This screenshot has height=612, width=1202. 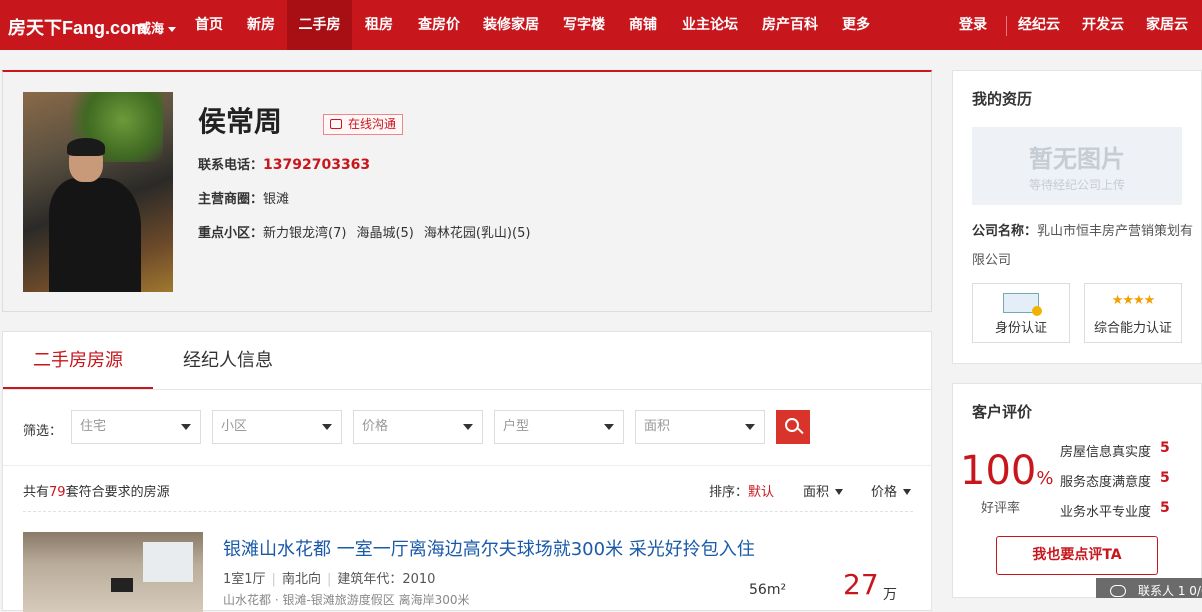 I want to click on city-selector: 威海, so click(x=157, y=27).